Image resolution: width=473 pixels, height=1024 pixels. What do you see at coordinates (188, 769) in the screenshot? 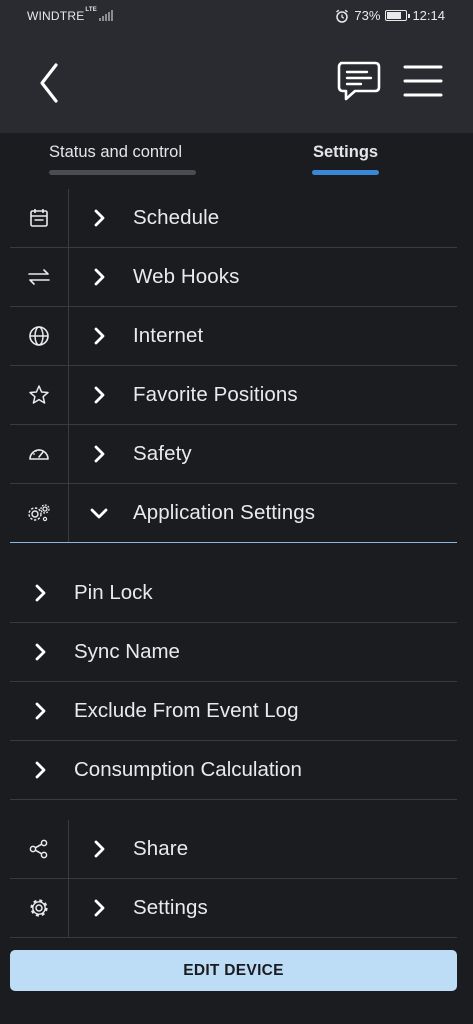
I see `submenu-item-label: Consumption Calculation` at bounding box center [188, 769].